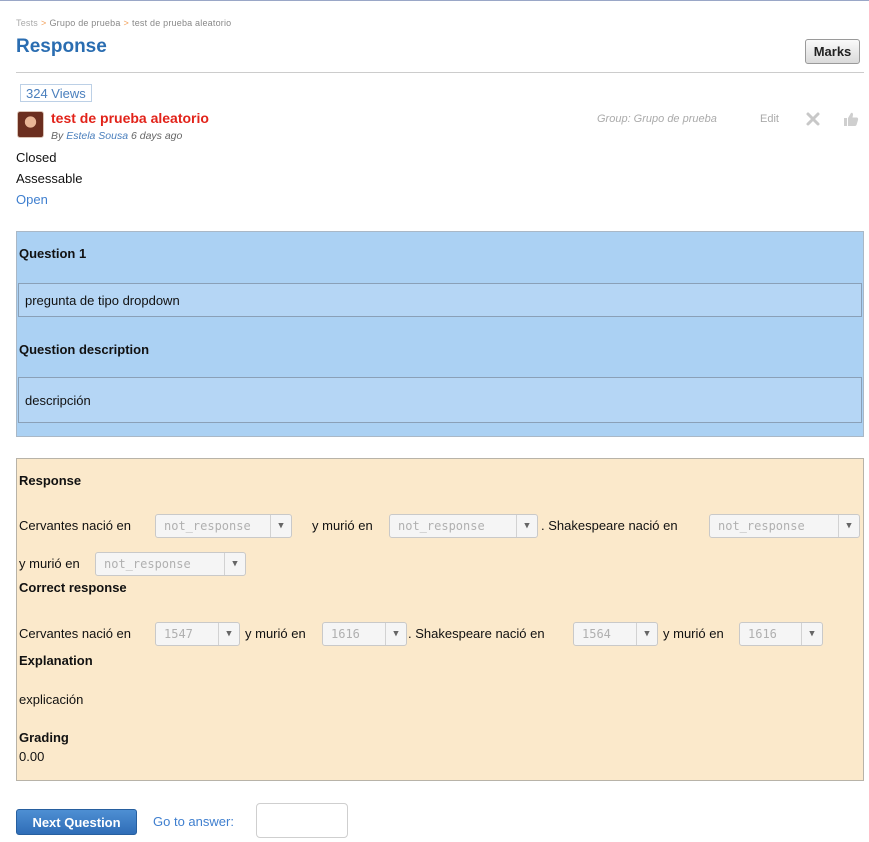  Describe the element at coordinates (178, 634) in the screenshot. I see `dropdown-value: 1547` at that location.